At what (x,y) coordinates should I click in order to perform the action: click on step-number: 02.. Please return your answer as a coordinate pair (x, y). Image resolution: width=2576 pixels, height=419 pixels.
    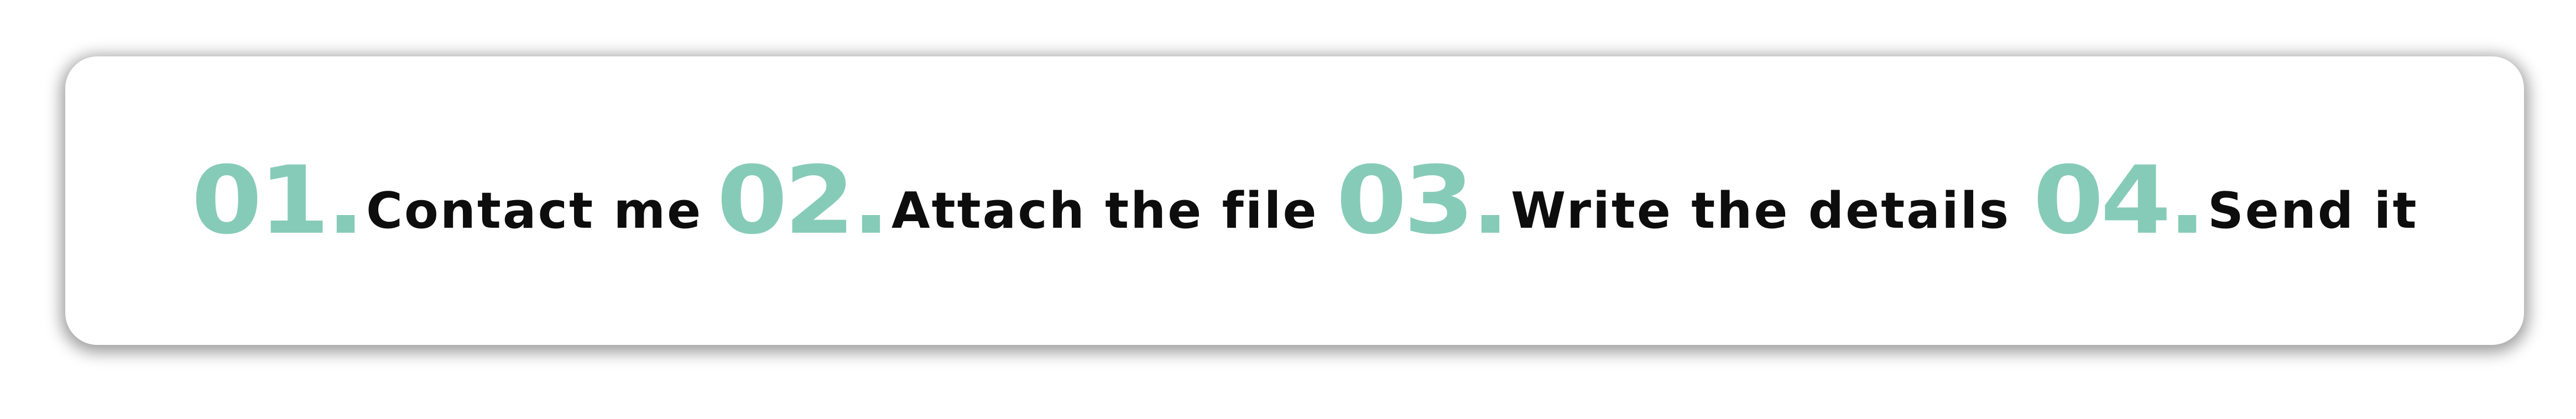
    Looking at the image, I should click on (803, 200).